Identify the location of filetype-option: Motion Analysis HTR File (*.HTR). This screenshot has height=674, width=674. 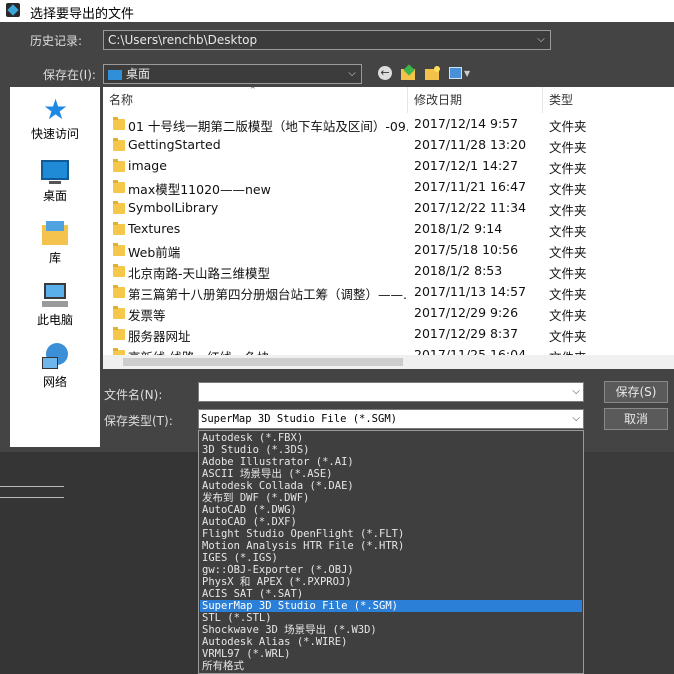
(391, 546).